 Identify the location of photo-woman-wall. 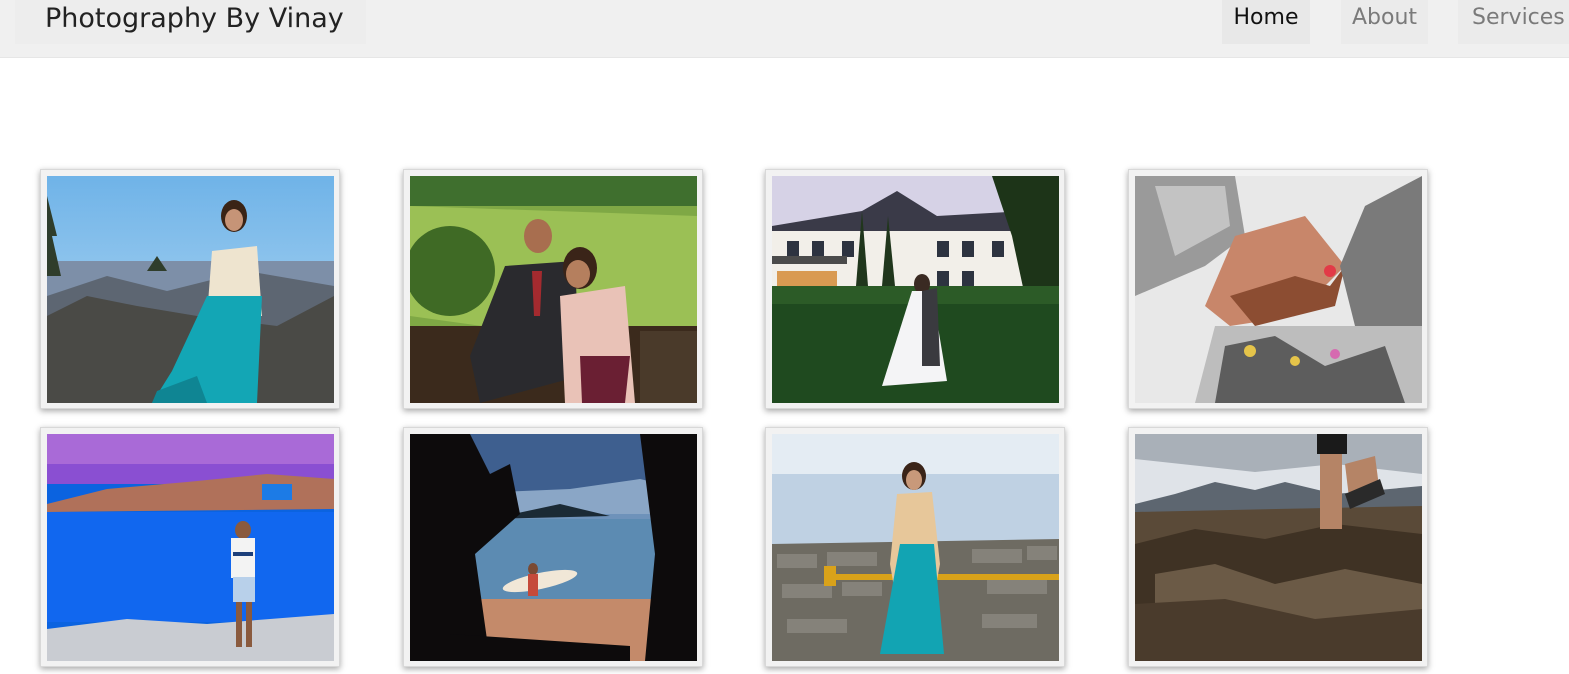
(915, 547).